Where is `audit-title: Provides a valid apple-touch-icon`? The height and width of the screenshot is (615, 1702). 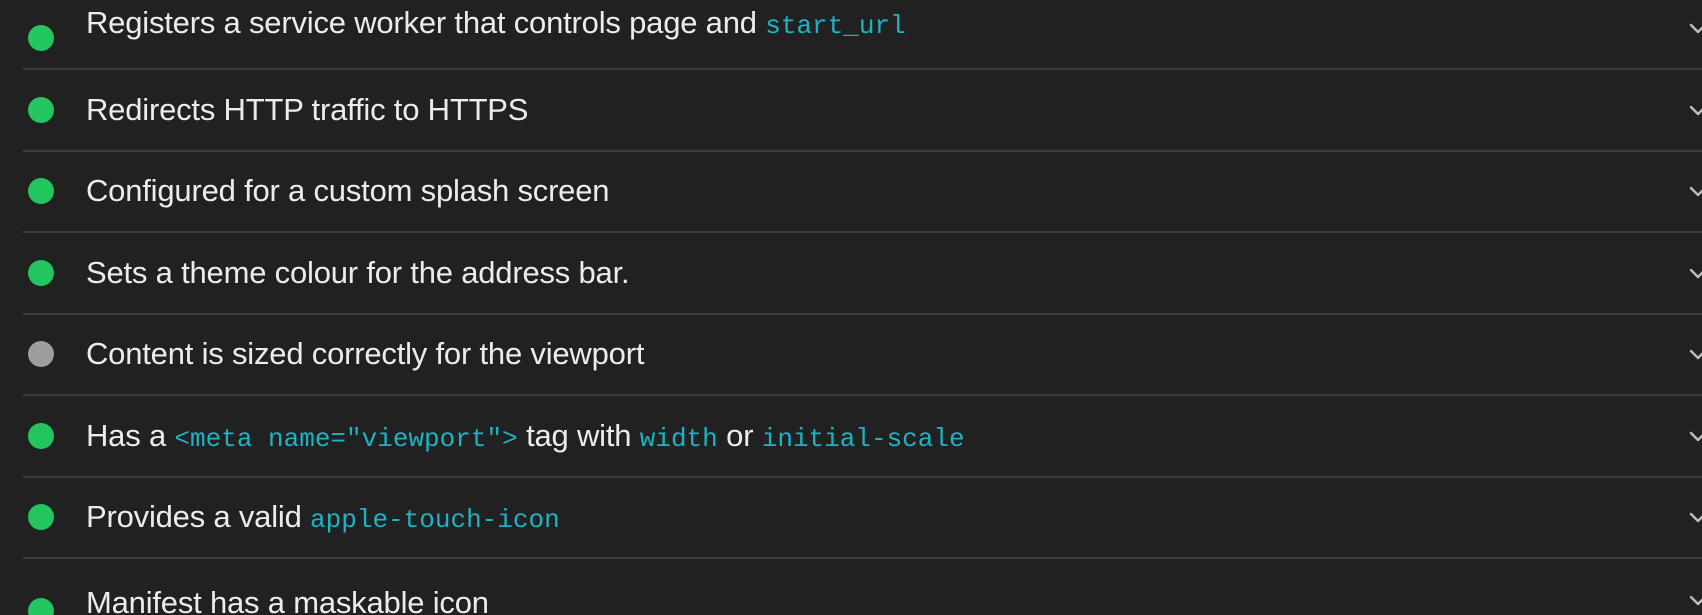 audit-title: Provides a valid apple-touch-icon is located at coordinates (323, 517).